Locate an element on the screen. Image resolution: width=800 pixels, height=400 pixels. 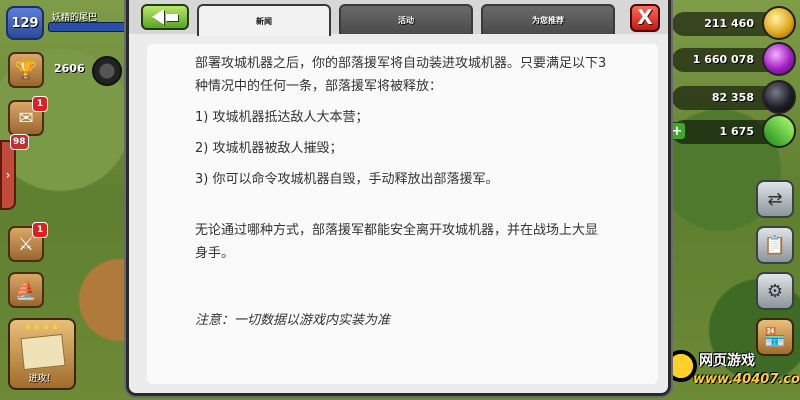
watermark-url: www.40407.com is located at coordinates (746, 379).